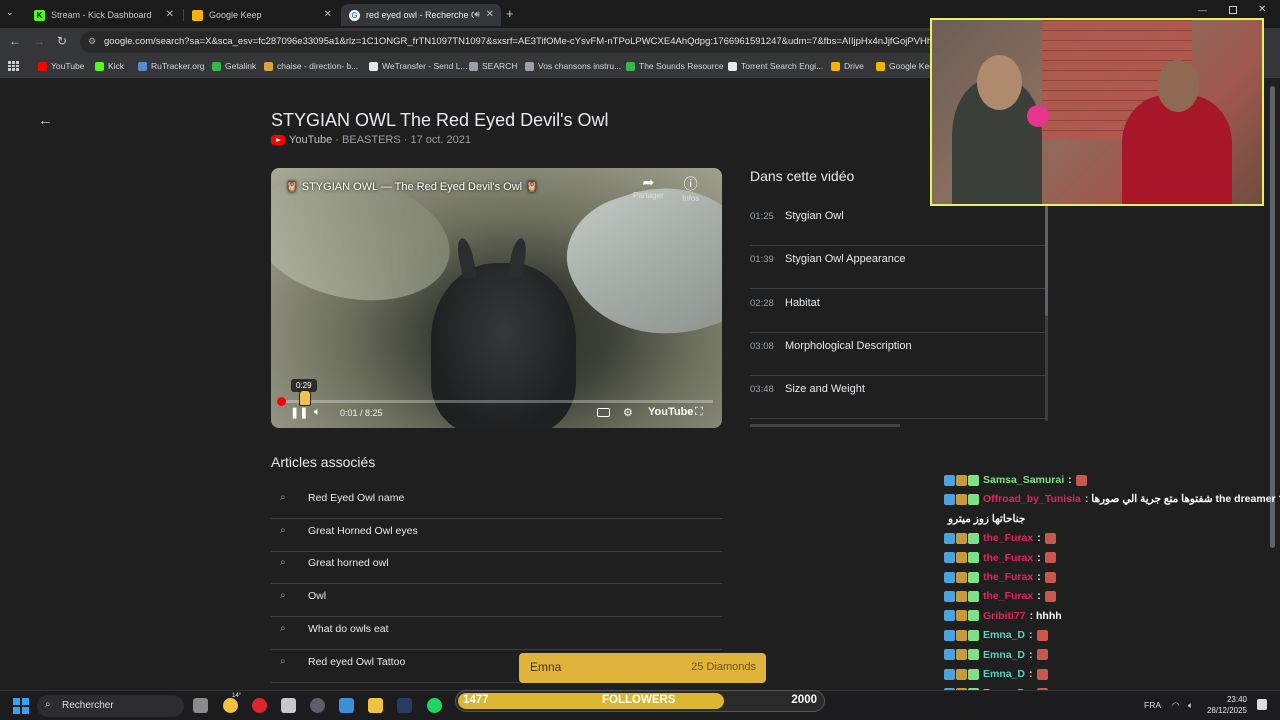 The height and width of the screenshot is (720, 1280). I want to click on chapter-item: 01:25 Stygian Owl, so click(898, 224).